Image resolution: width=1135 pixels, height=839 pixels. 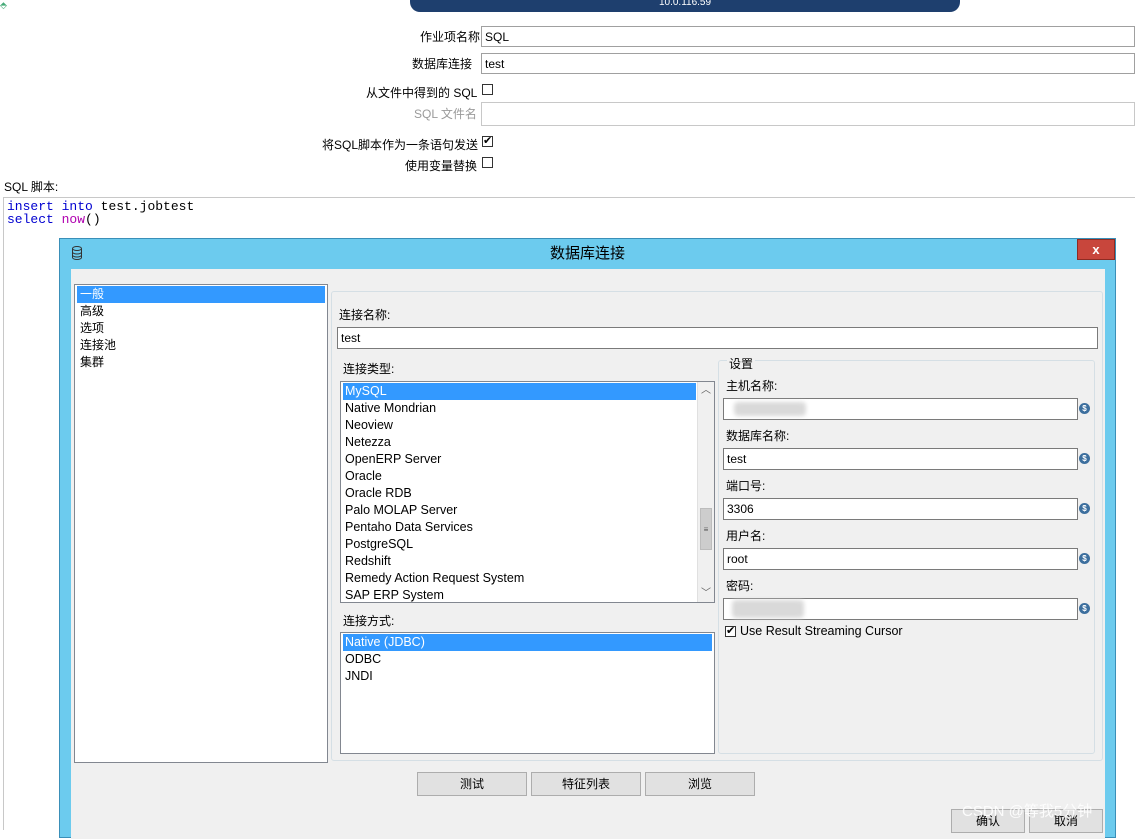 I want to click on scroll-up-icon: ︿, so click(x=706, y=390).